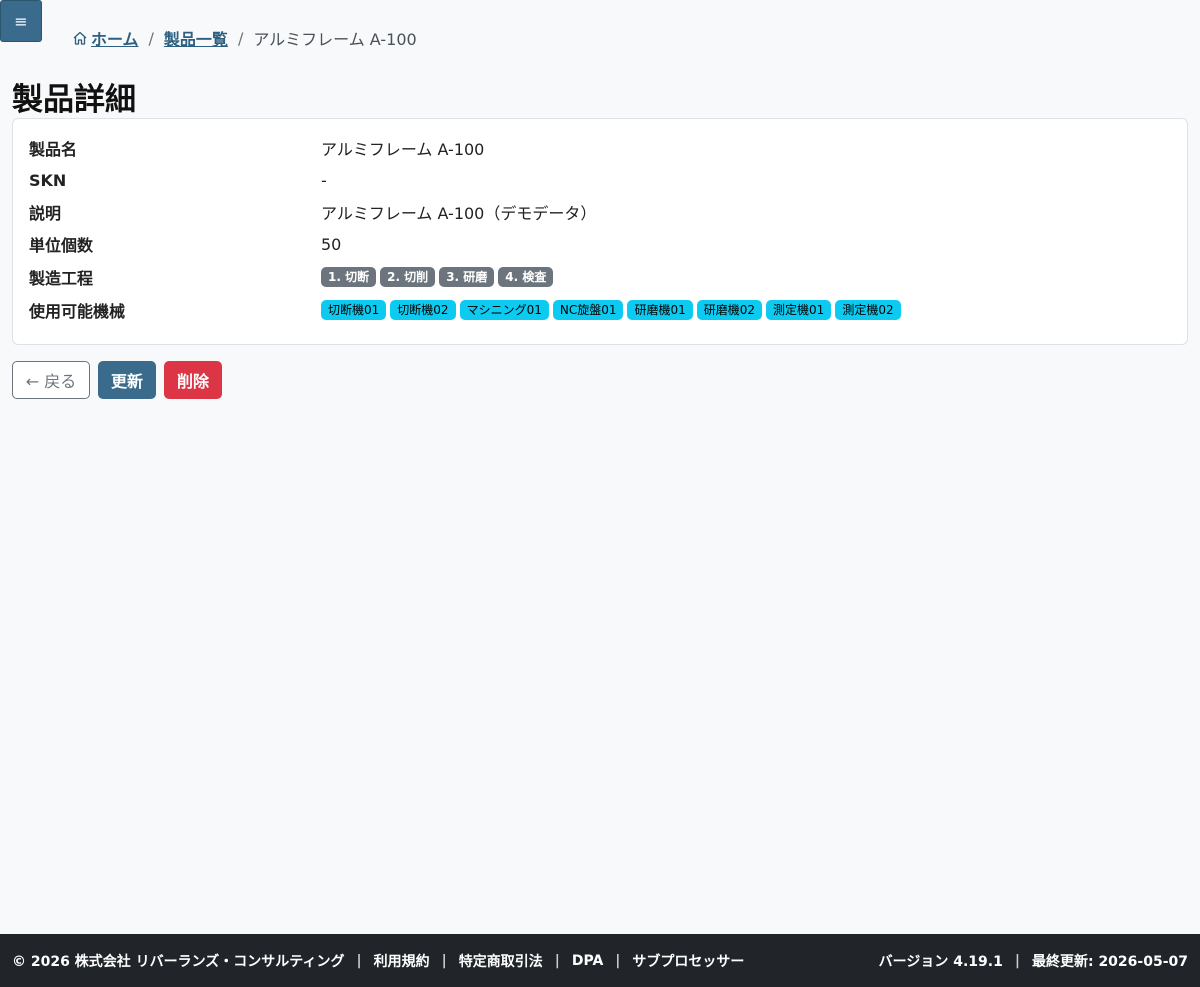 This screenshot has height=987, width=1200. I want to click on breadcrumb: ホーム / 製品一覧 / アルミフレーム A-100, so click(244, 38).